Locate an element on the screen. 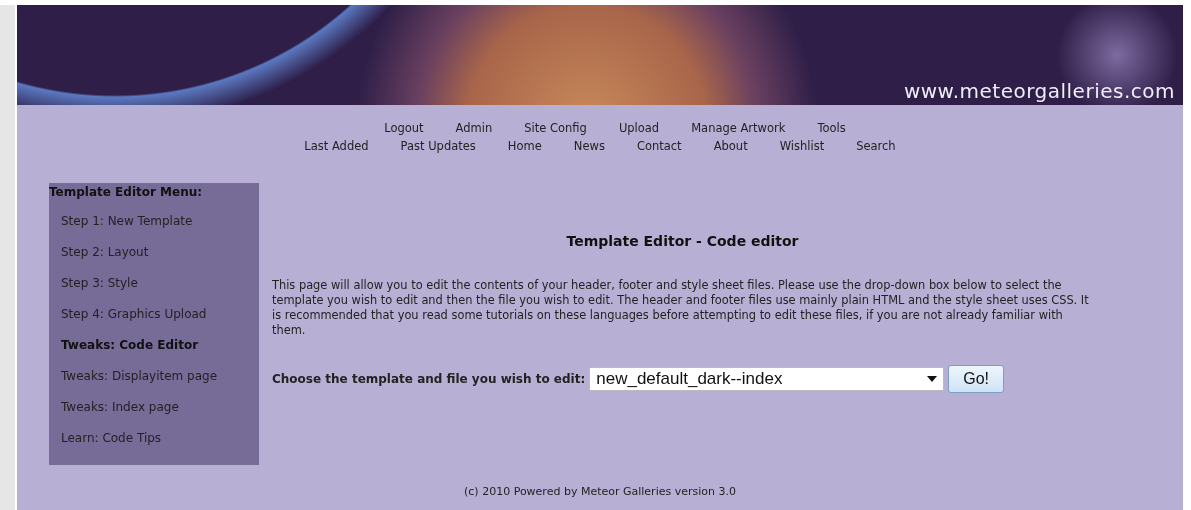  nav-link: Manage Artwork is located at coordinates (738, 128).